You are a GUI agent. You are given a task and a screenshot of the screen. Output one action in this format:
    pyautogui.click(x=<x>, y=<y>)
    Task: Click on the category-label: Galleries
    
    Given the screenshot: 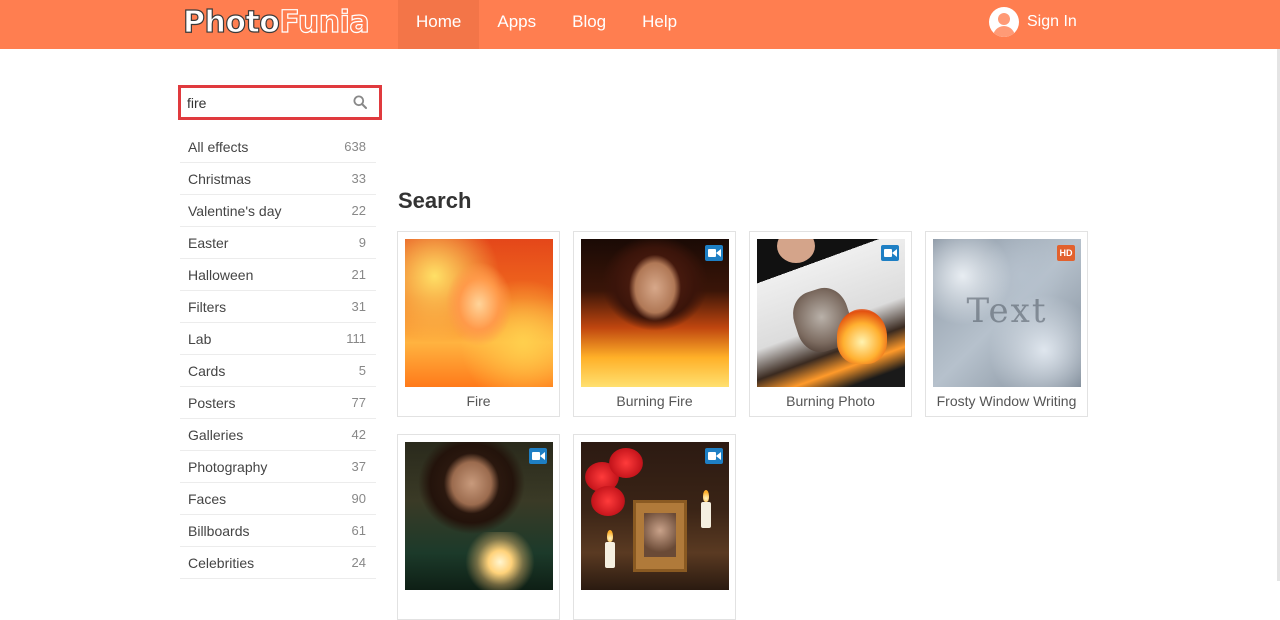 What is the action you would take?
    pyautogui.click(x=216, y=434)
    